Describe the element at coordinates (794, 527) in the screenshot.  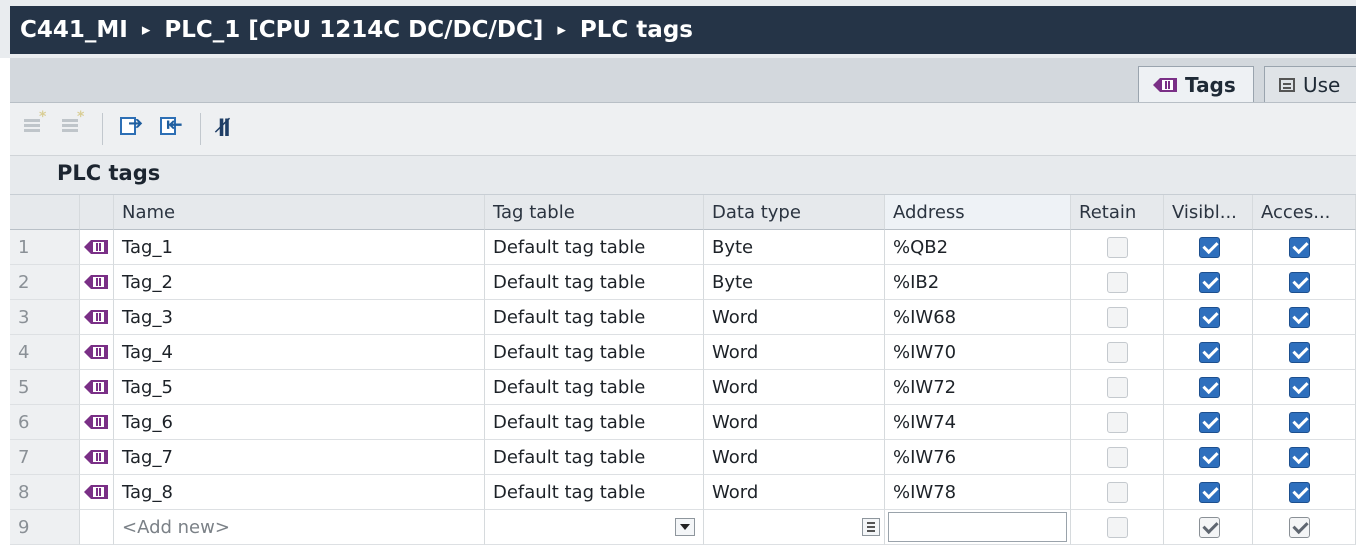
I see `data-type-cell` at that location.